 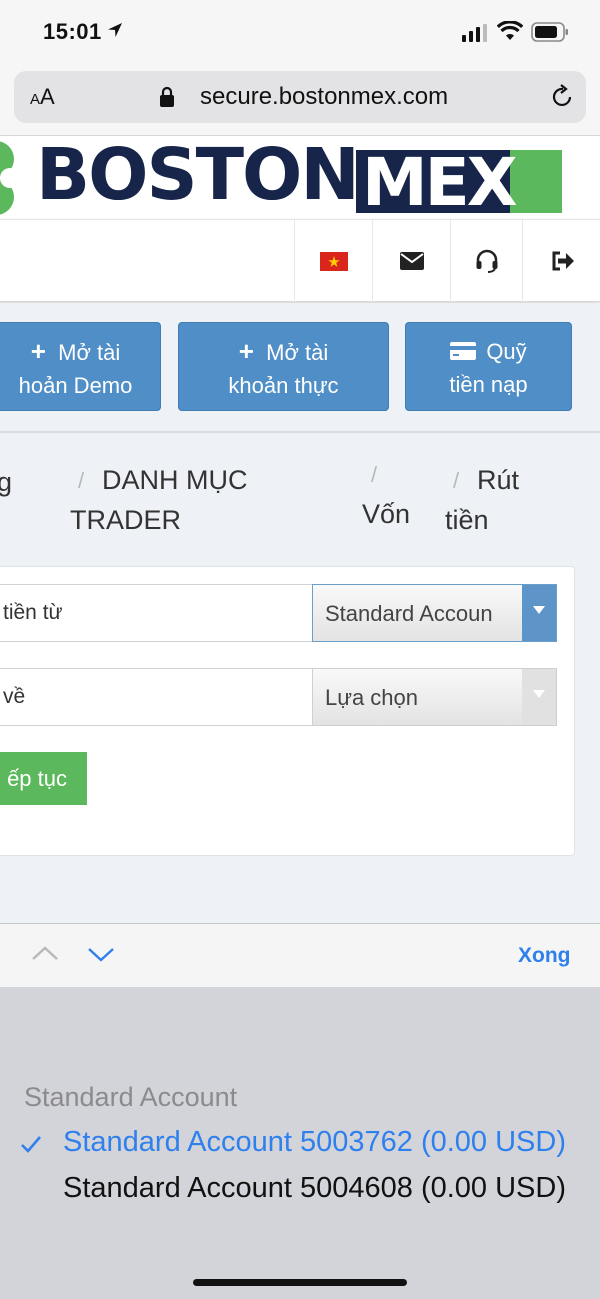 What do you see at coordinates (75, 385) in the screenshot?
I see `demo-label-line2: hoản Demo` at bounding box center [75, 385].